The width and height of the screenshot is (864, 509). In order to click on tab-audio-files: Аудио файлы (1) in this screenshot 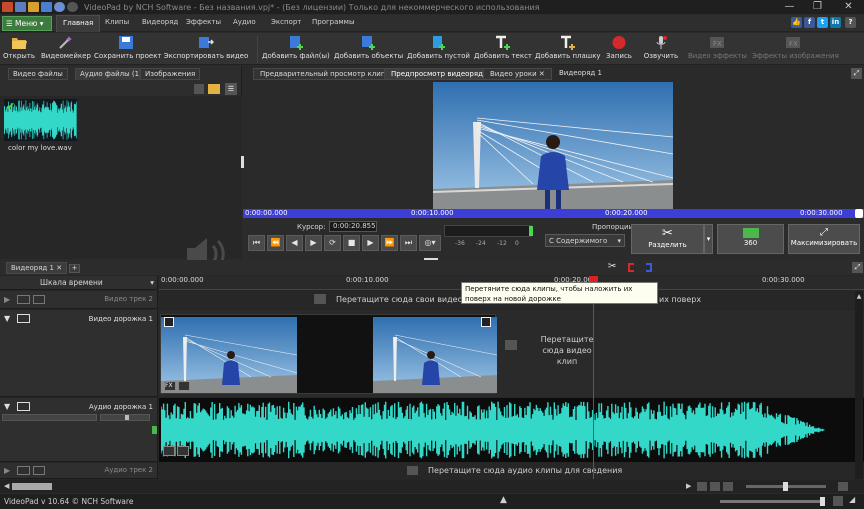, I will do `click(111, 74)`.